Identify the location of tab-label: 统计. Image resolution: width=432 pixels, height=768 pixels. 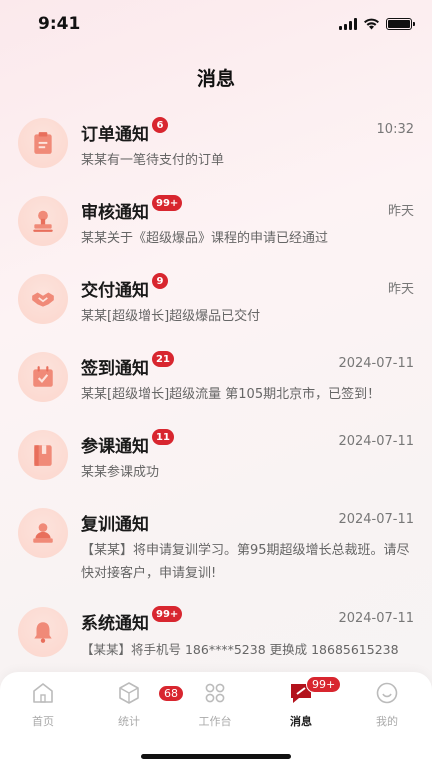
(129, 721).